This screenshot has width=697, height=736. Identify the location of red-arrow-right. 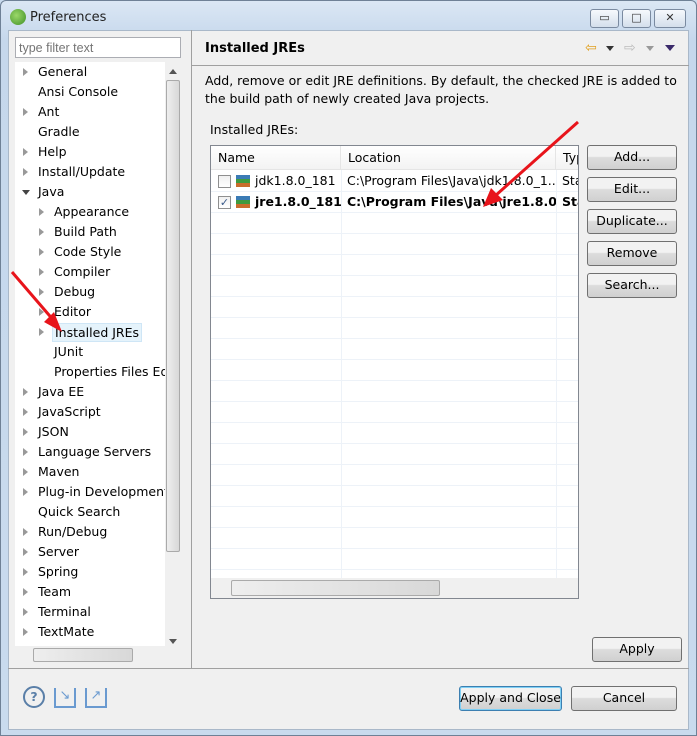
(536, 159).